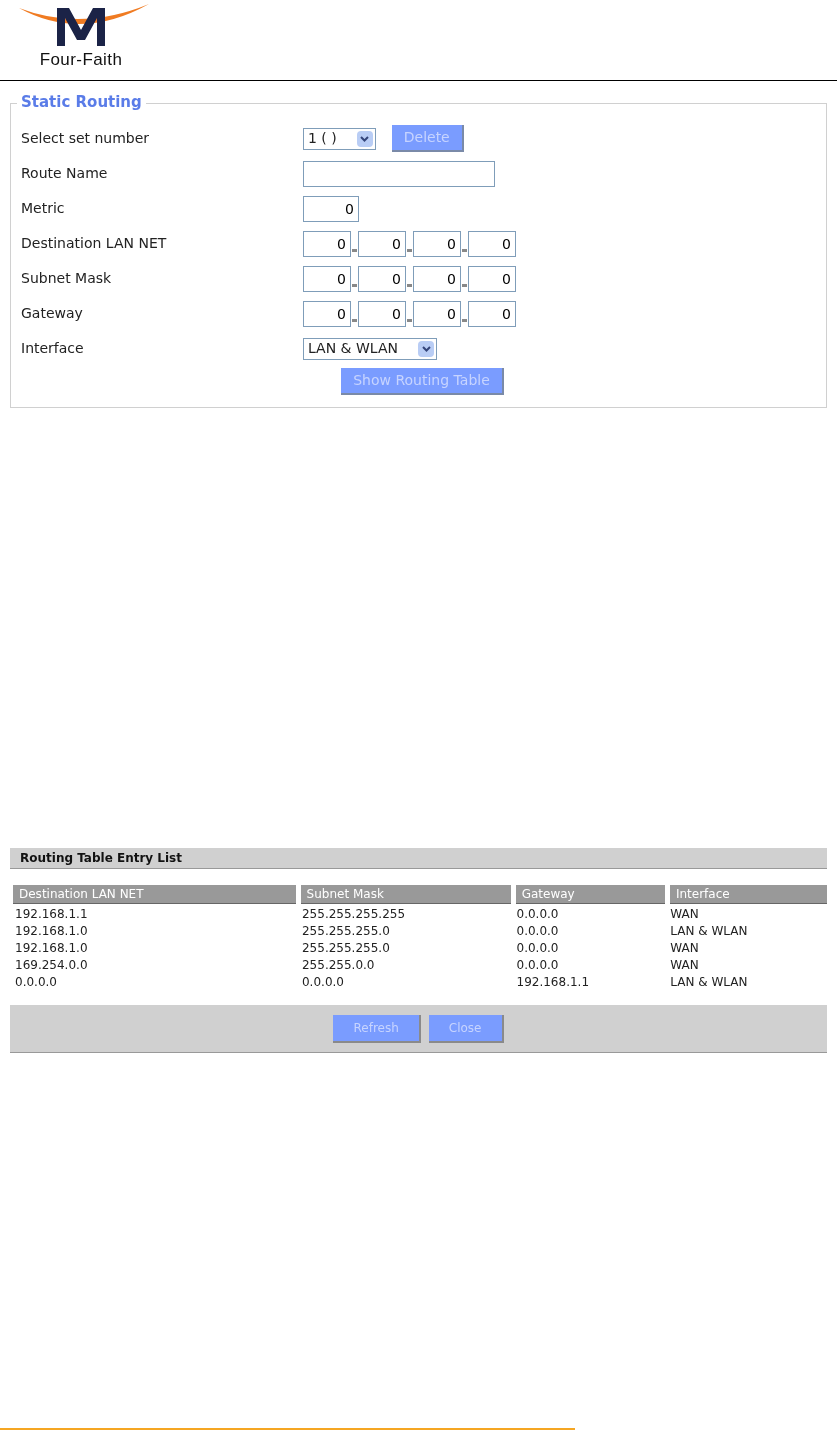 The image size is (837, 1432). What do you see at coordinates (590, 894) in the screenshot?
I see `column-header: Gateway` at bounding box center [590, 894].